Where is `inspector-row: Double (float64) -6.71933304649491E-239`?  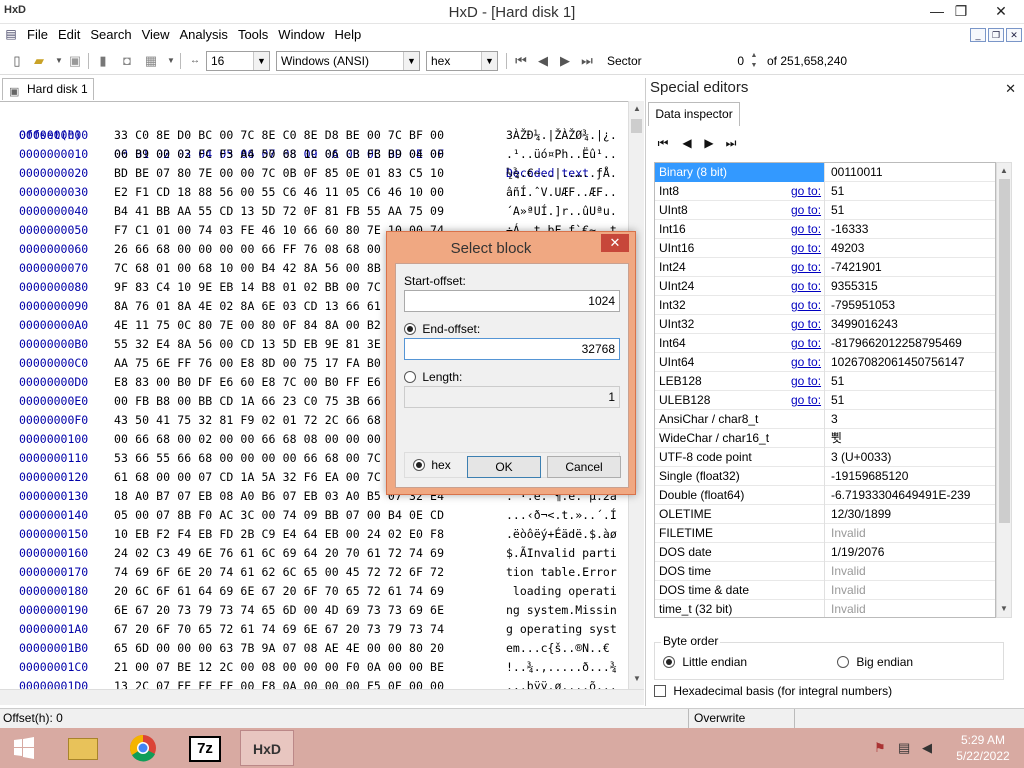 inspector-row: Double (float64) -6.71933304649491E-239 is located at coordinates (825, 495).